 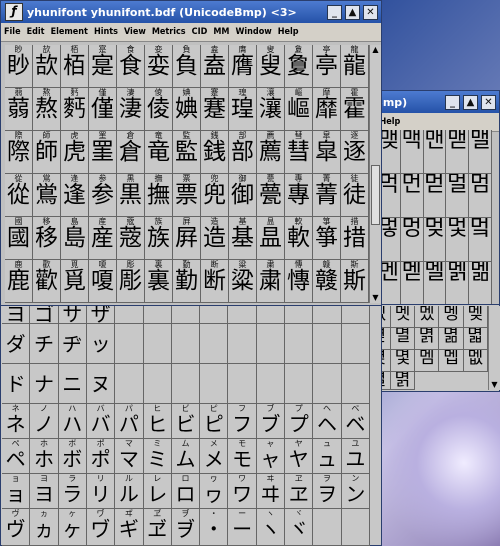 I want to click on glyph-cell: 皐皐, so click(x=327, y=152).